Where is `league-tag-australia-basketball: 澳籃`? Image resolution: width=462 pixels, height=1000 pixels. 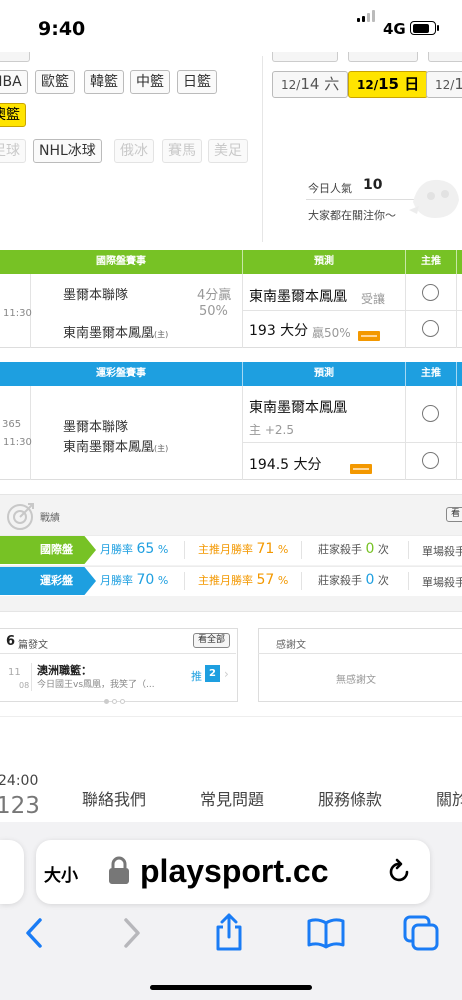
league-tag-australia-basketball: 澳籃 is located at coordinates (13, 115).